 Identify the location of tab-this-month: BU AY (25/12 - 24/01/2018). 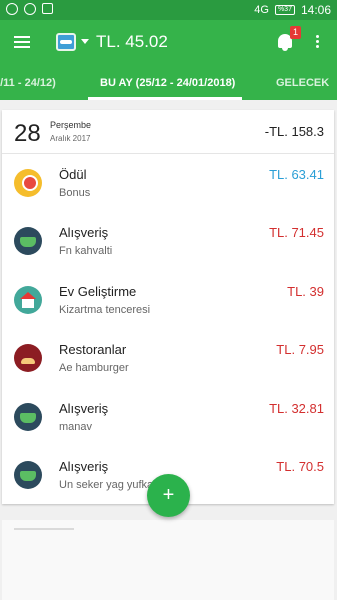
(167, 83).